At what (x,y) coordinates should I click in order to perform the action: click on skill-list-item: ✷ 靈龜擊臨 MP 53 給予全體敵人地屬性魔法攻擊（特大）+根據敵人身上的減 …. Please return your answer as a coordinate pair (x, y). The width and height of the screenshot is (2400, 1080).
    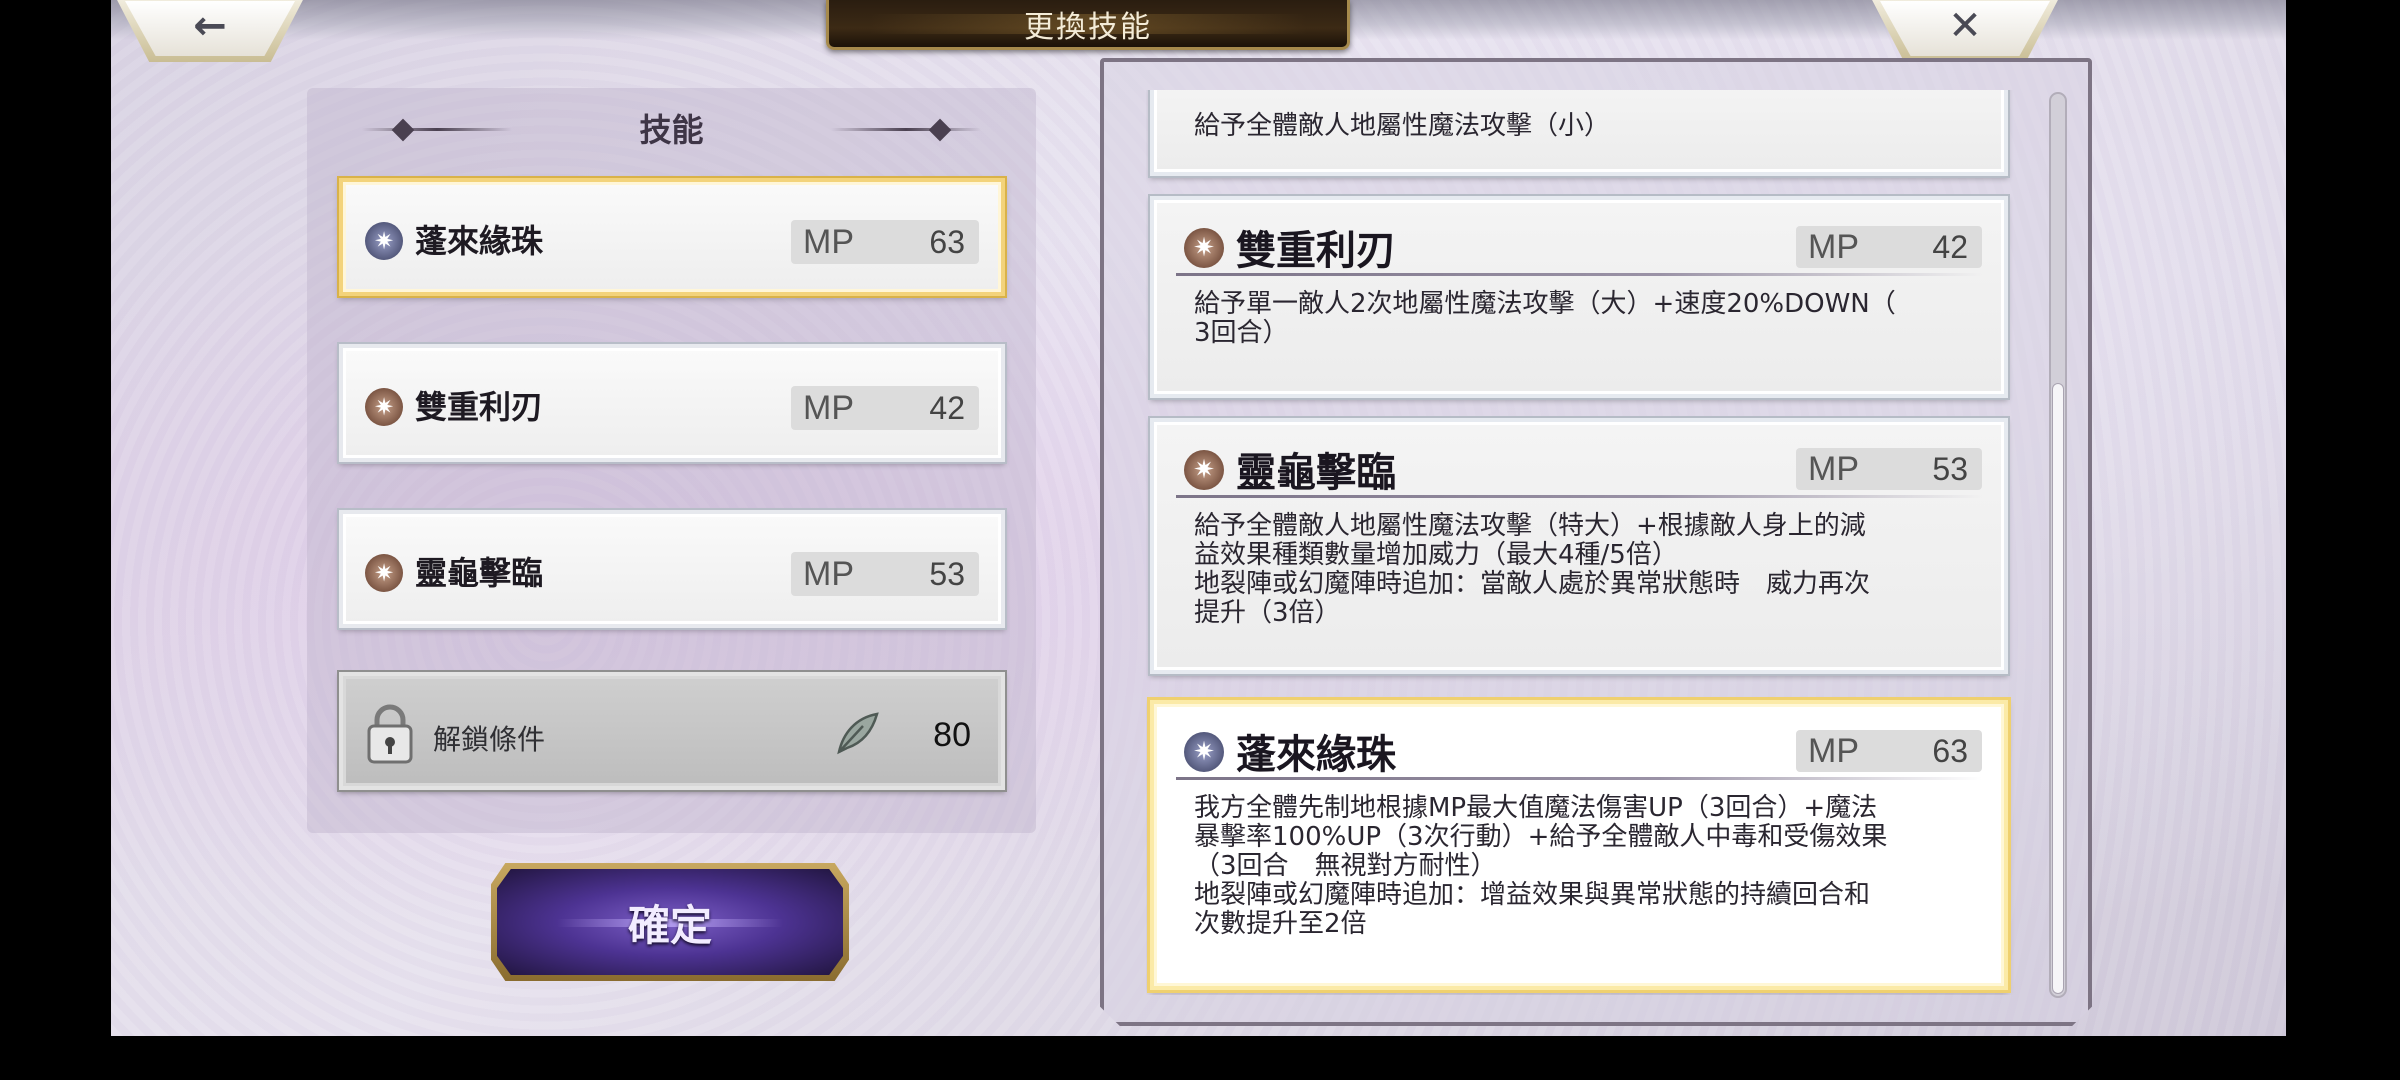
    Looking at the image, I should click on (1579, 546).